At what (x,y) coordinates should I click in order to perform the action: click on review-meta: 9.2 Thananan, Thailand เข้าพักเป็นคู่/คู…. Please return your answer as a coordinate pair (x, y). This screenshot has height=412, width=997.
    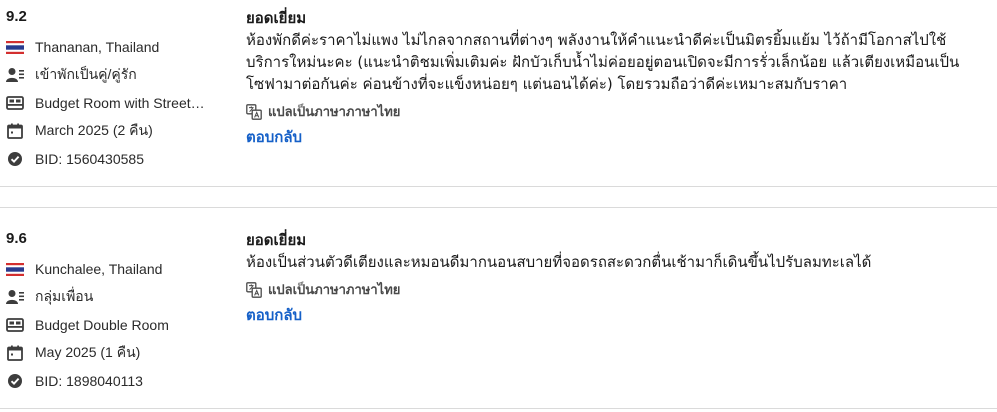
    Looking at the image, I should click on (121, 90).